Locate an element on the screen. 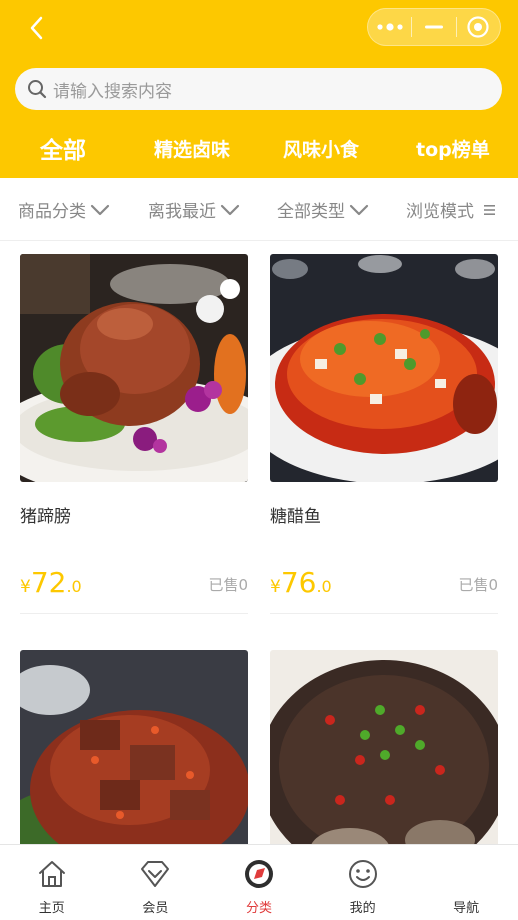 The image size is (518, 920). product-name: 猪蹄膀 is located at coordinates (134, 532).